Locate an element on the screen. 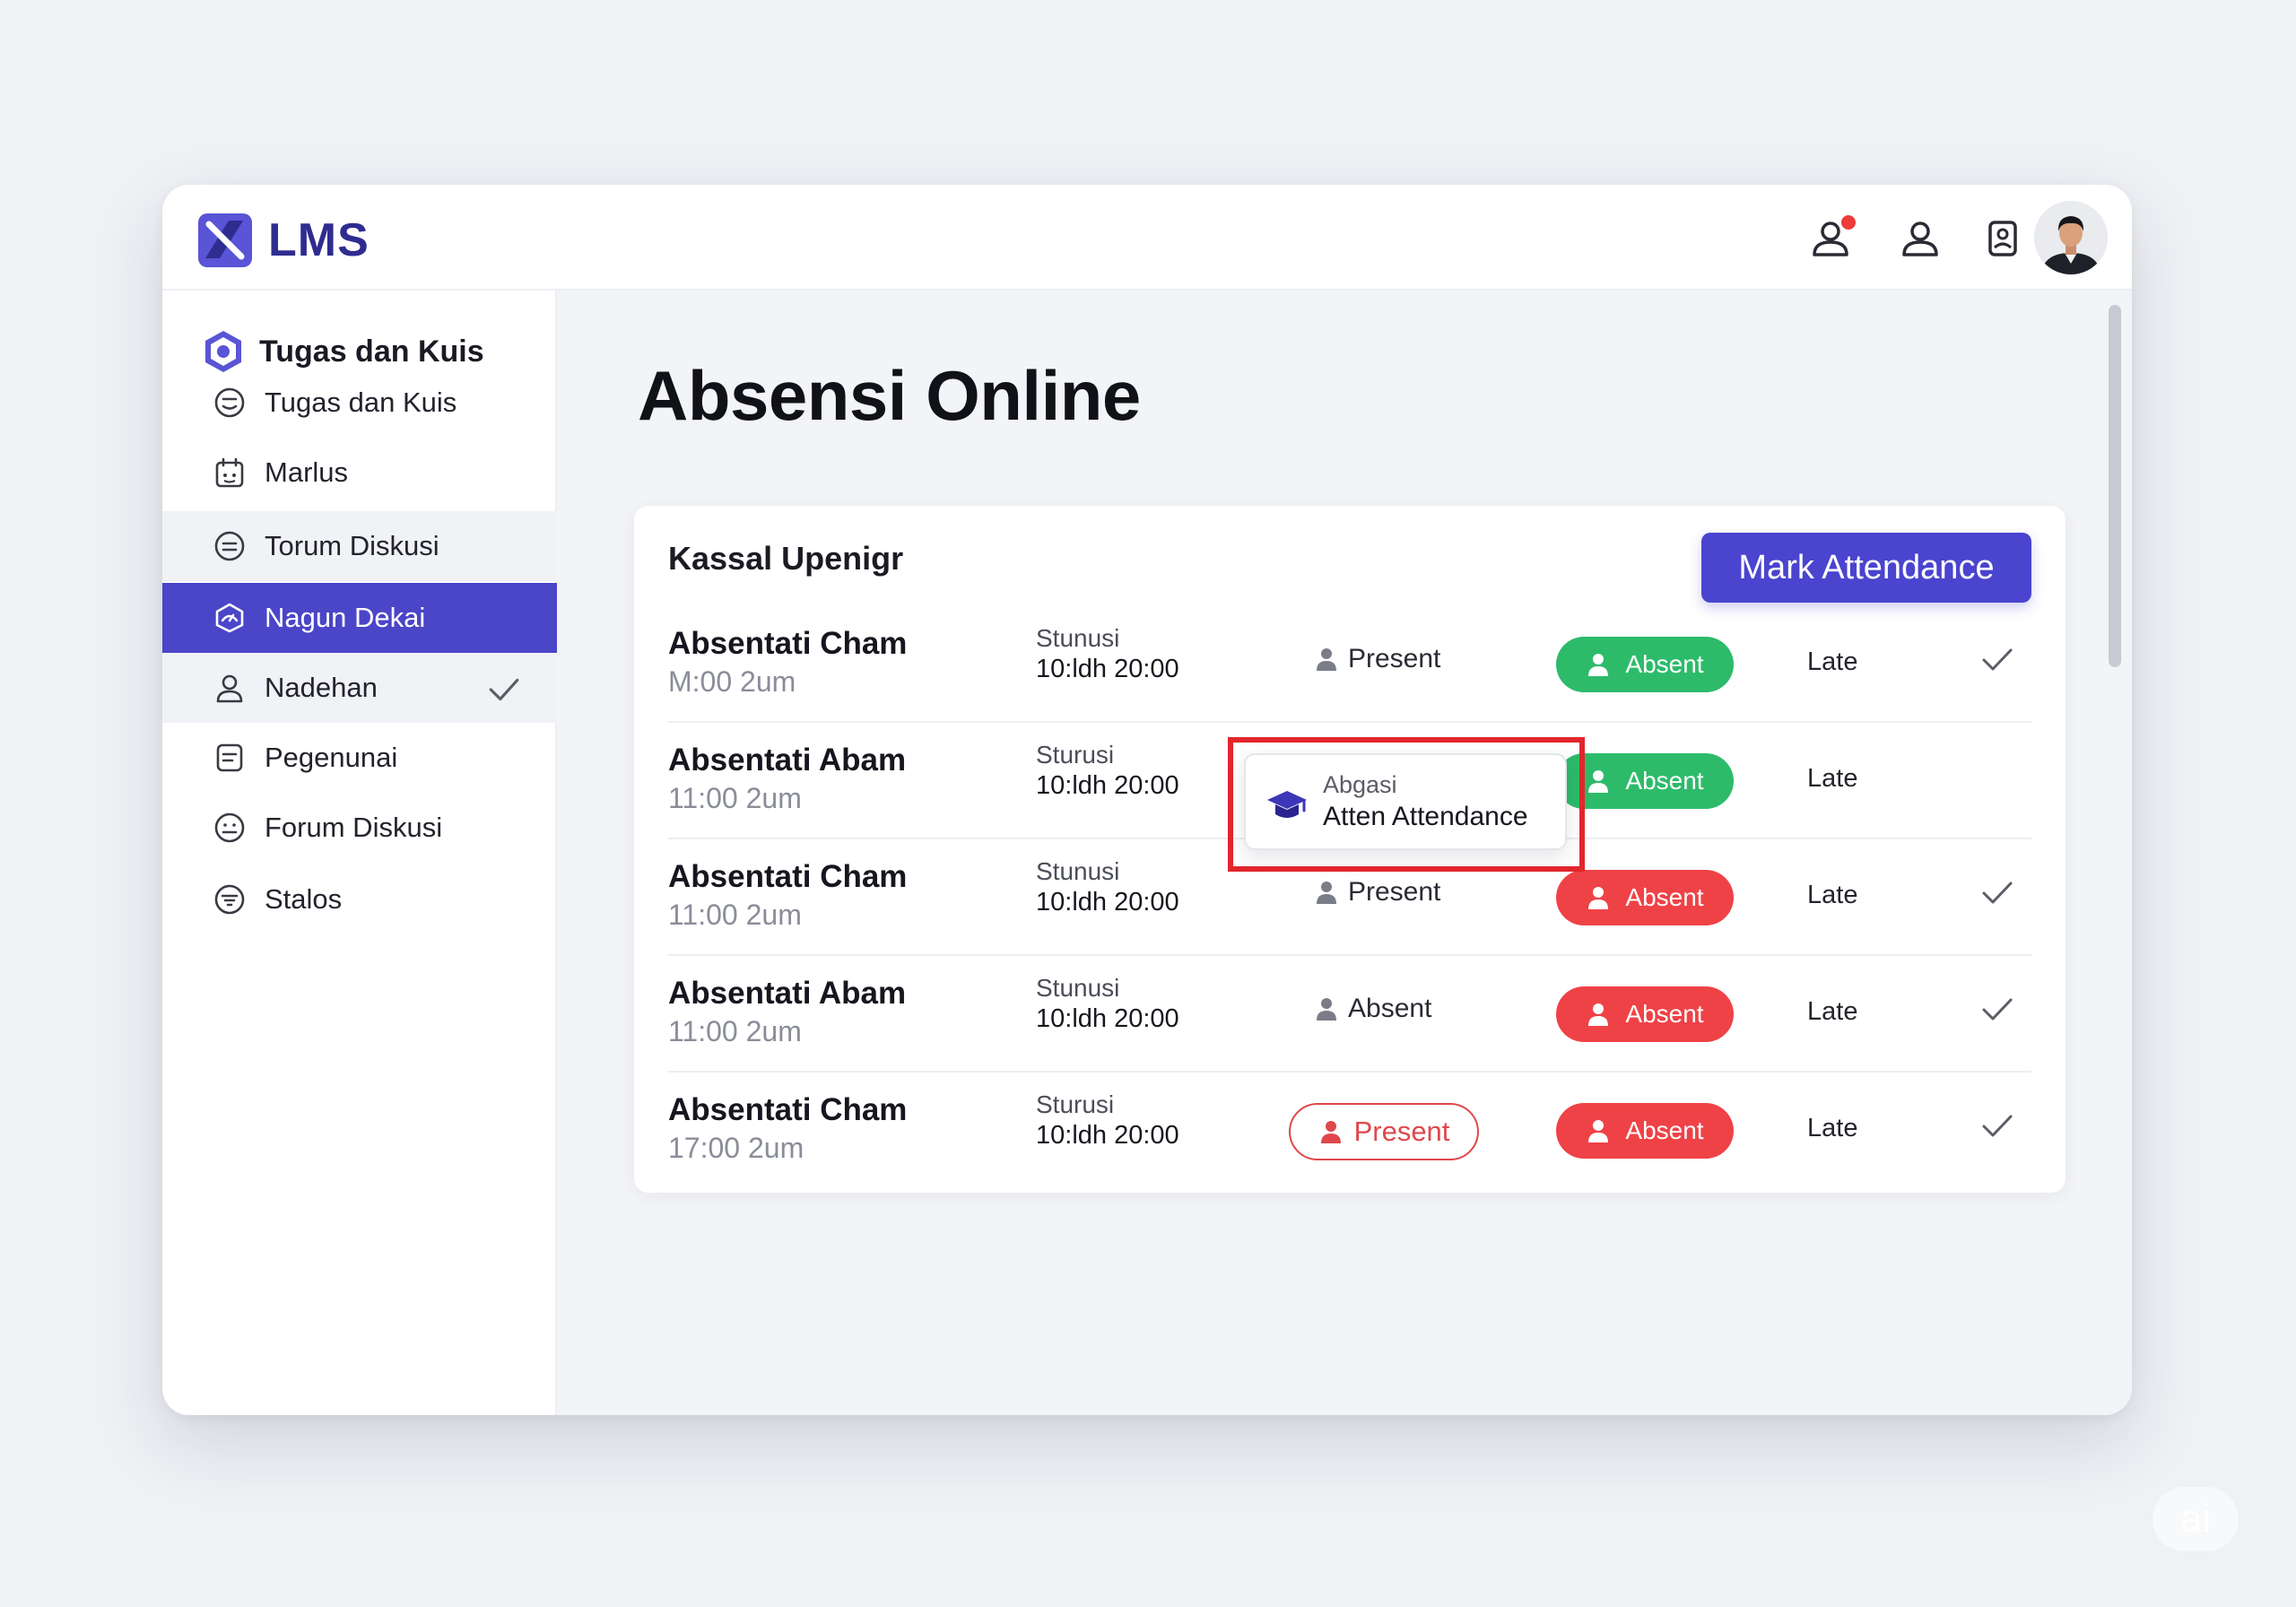 This screenshot has height=1607, width=2296. sidebar-item-tugas-dan-kuis: Tugas dan Kuis is located at coordinates (359, 403).